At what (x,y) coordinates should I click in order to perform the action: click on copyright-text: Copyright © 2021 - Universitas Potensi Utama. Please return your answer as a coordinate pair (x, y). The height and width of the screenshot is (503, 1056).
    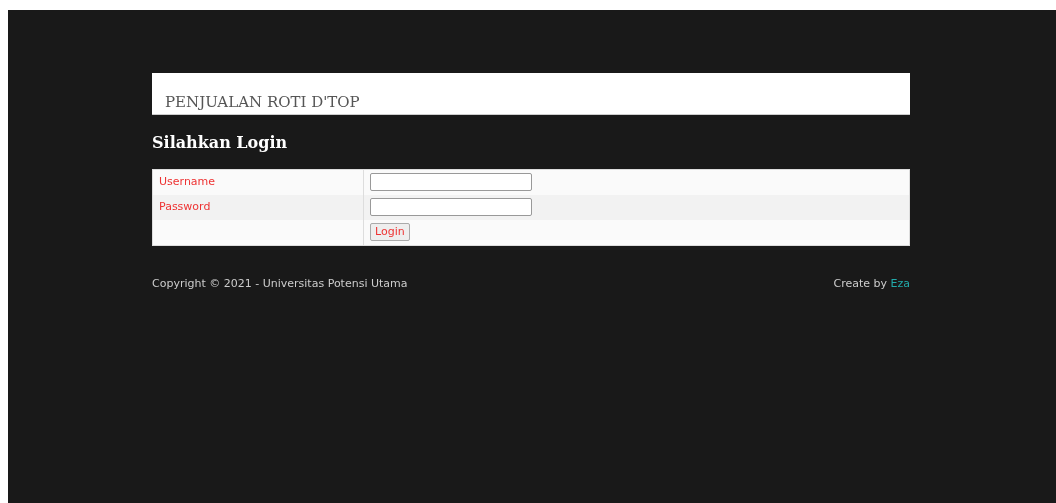
    Looking at the image, I should click on (280, 284).